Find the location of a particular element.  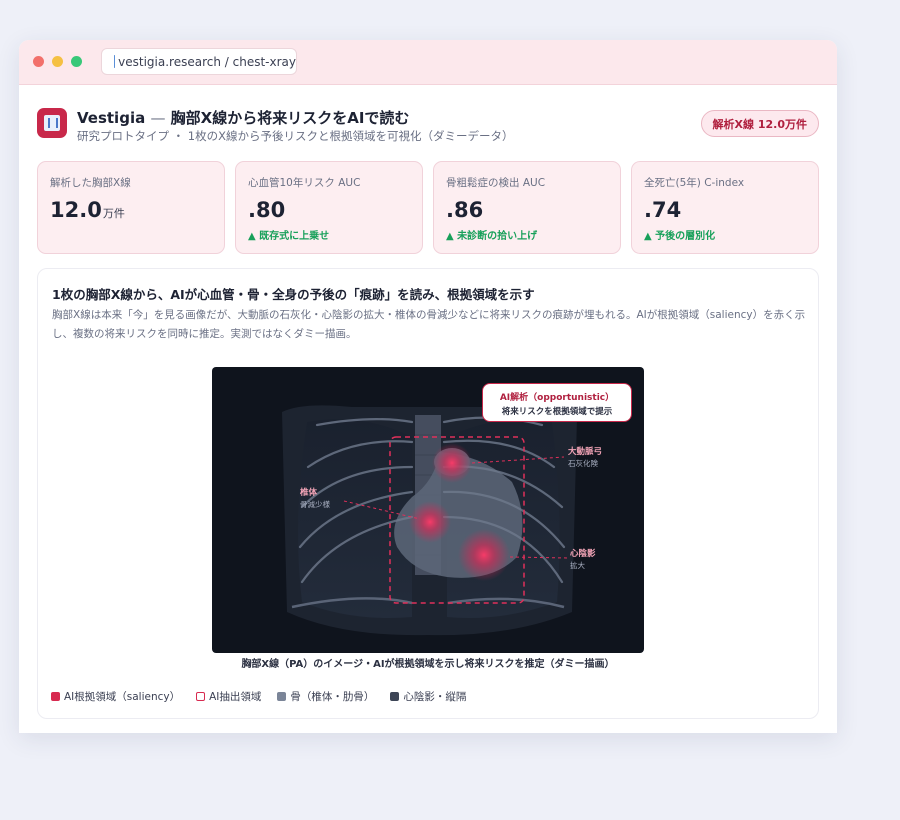

legend-item-bone: 骨（椎体・肋骨） is located at coordinates (325, 696).